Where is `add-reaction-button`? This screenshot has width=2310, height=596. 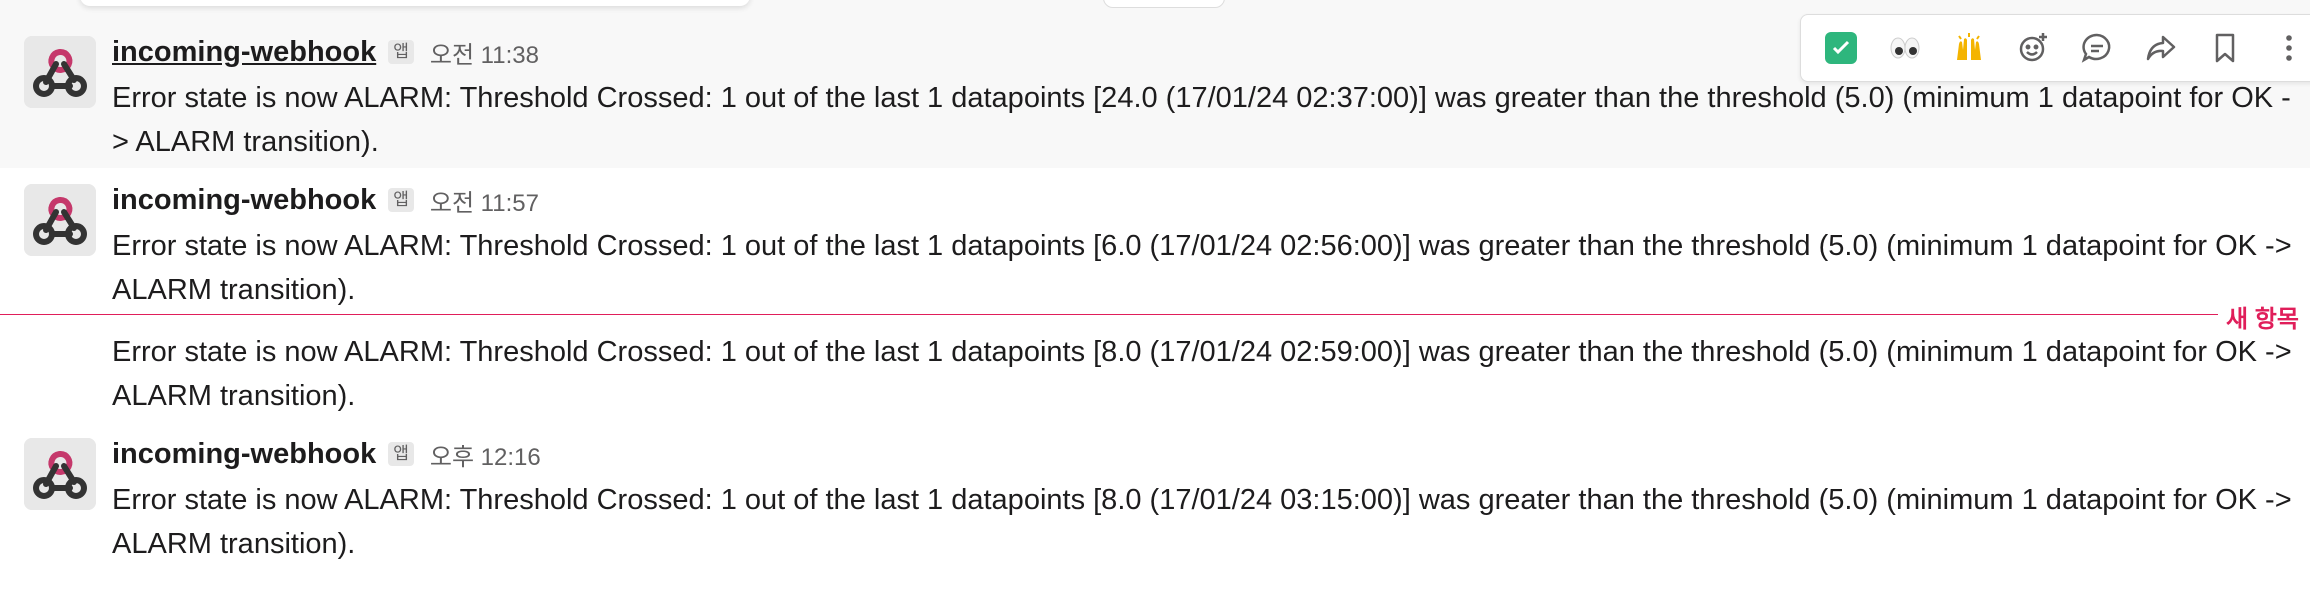 add-reaction-button is located at coordinates (2033, 48).